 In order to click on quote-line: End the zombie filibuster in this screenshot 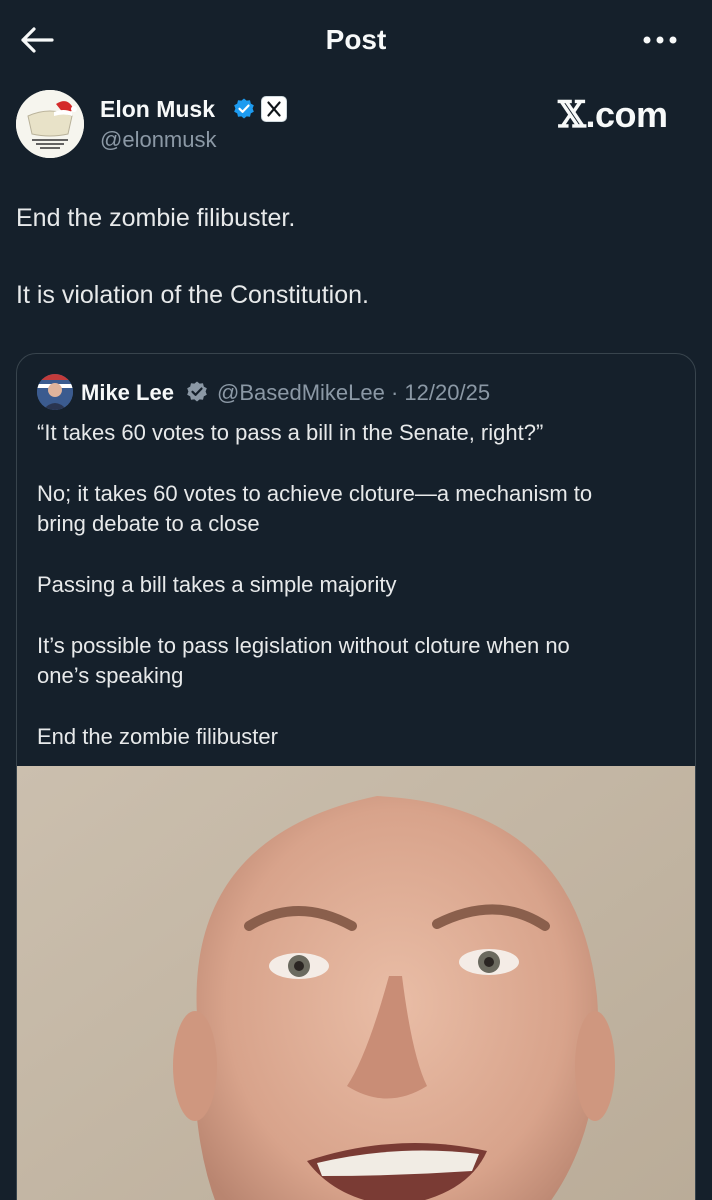, I will do `click(157, 736)`.